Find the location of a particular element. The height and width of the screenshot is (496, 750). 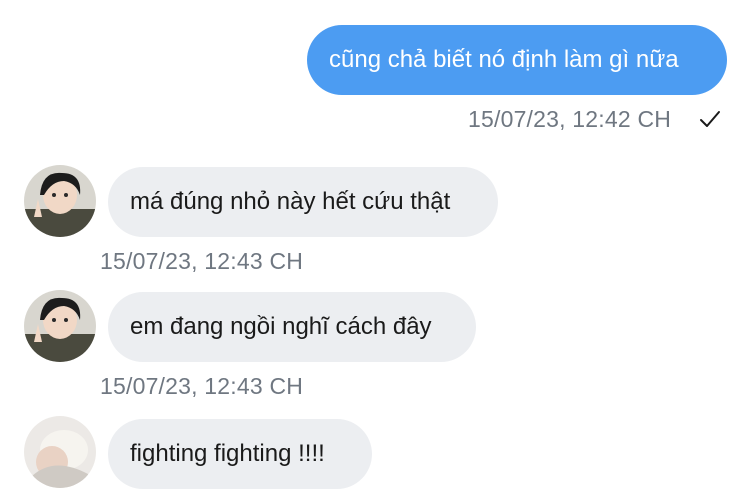

user-avatar-2-icon is located at coordinates (60, 452).